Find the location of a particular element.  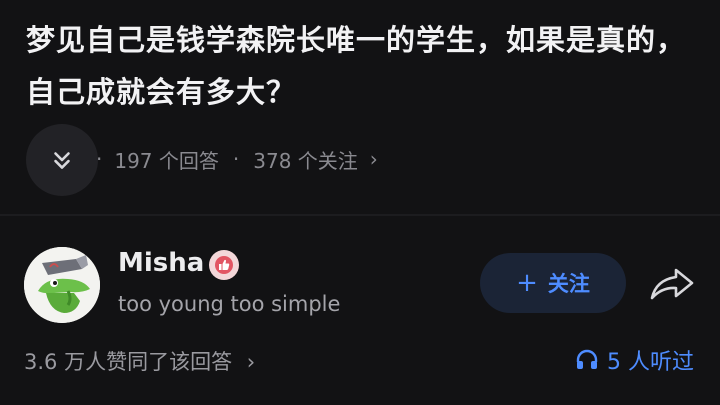

author-name: Misha is located at coordinates (161, 263).